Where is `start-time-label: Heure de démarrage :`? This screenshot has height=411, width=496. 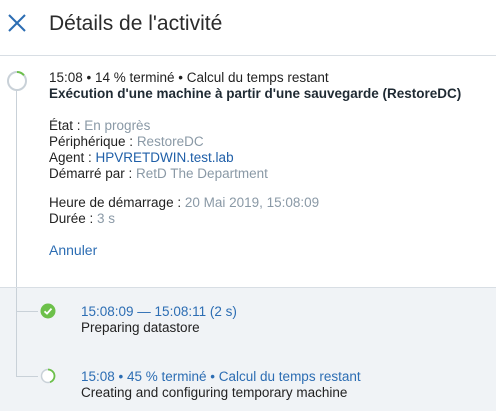 start-time-label: Heure de démarrage : is located at coordinates (117, 202).